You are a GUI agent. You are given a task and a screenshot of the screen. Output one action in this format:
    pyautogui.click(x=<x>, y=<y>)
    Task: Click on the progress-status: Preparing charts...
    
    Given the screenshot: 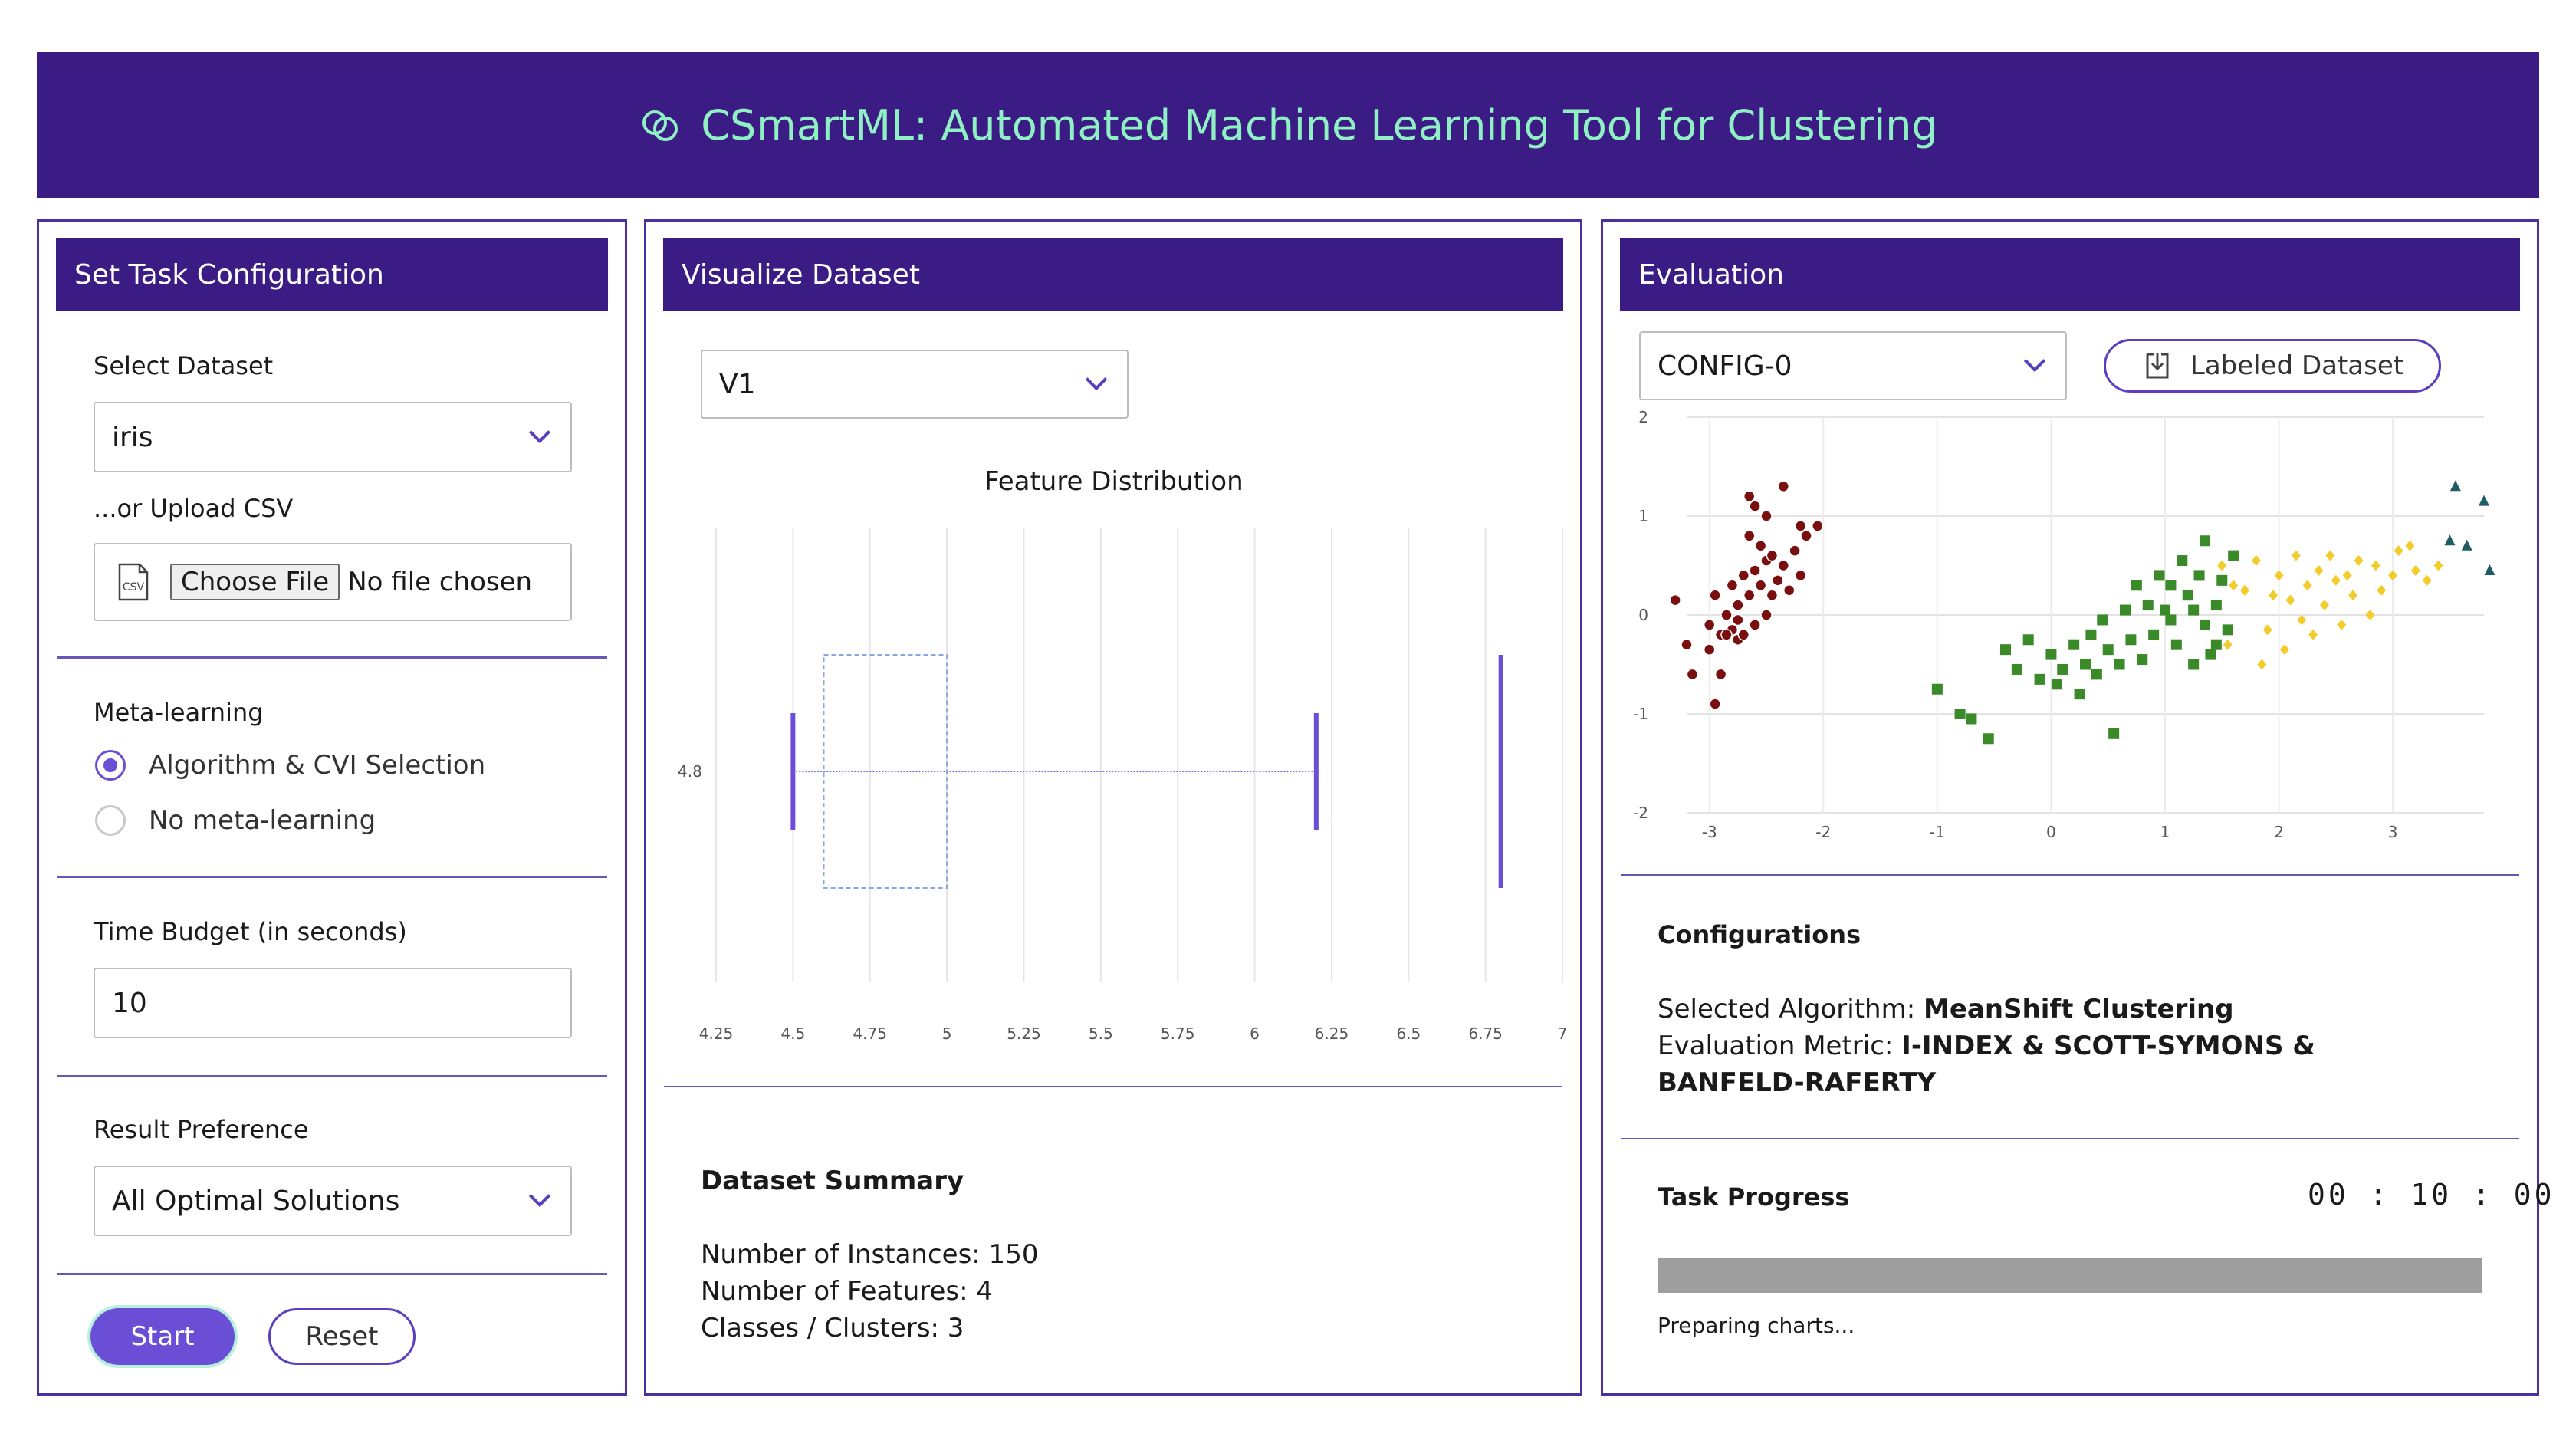 What is the action you would take?
    pyautogui.click(x=1756, y=1325)
    